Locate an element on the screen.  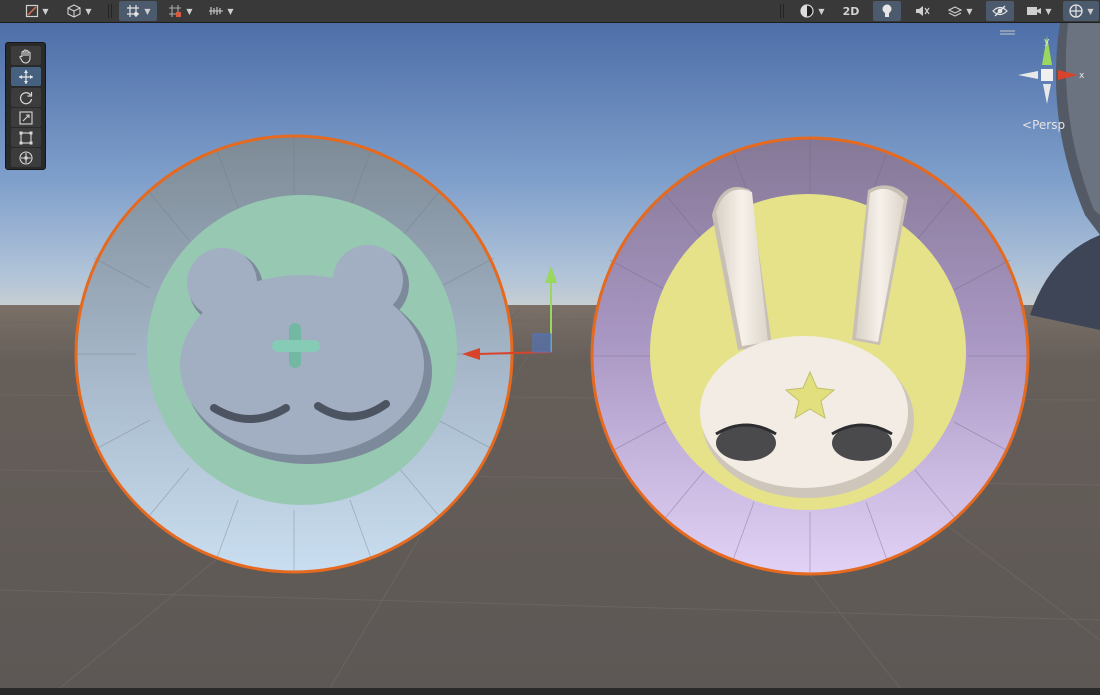
gizmo-cube-dropdown: ▼ is located at coordinates (79, 11).